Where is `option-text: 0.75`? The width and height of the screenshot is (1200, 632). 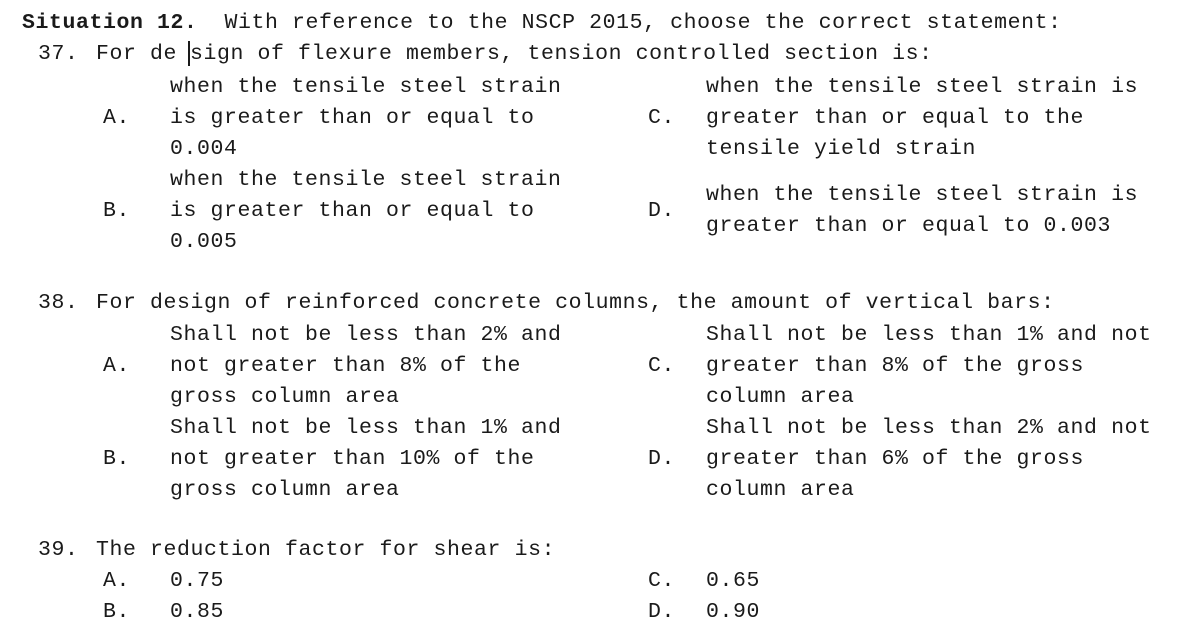
option-text: 0.75 is located at coordinates (197, 581).